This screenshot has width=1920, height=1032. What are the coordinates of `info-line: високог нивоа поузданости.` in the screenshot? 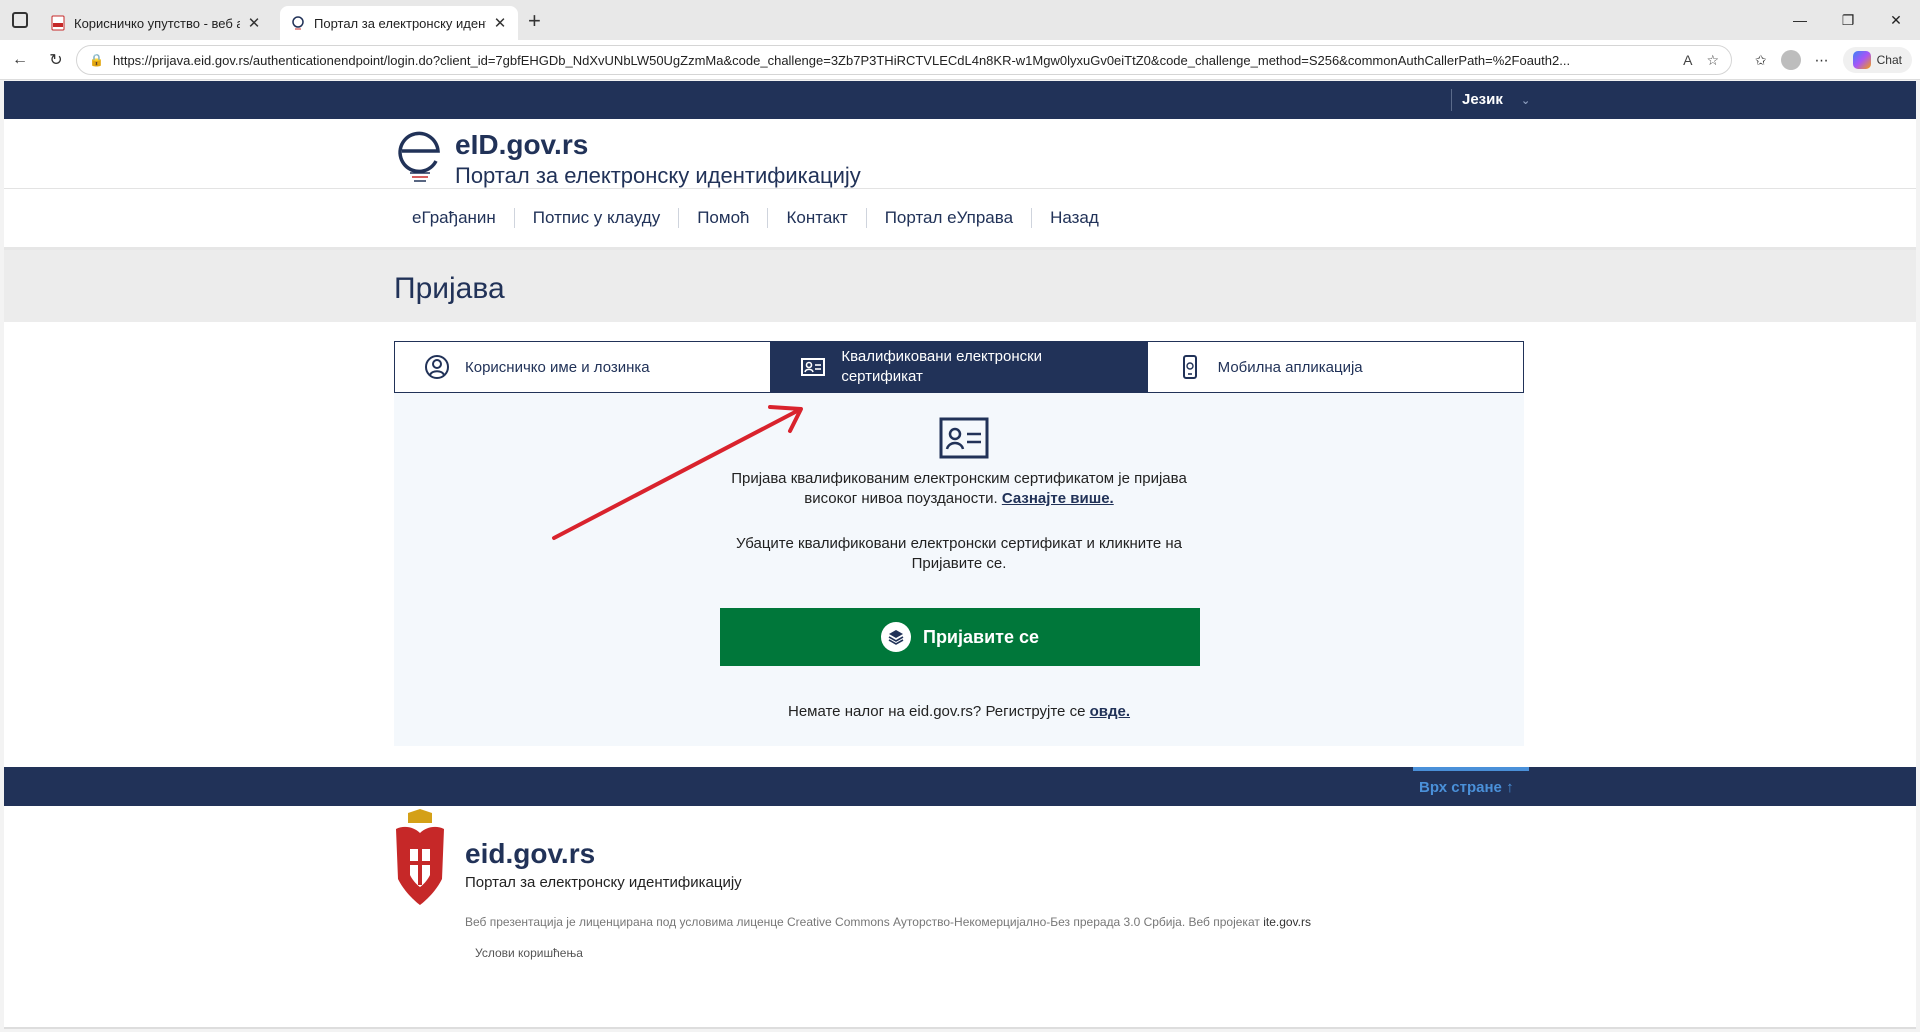 It's located at (901, 498).